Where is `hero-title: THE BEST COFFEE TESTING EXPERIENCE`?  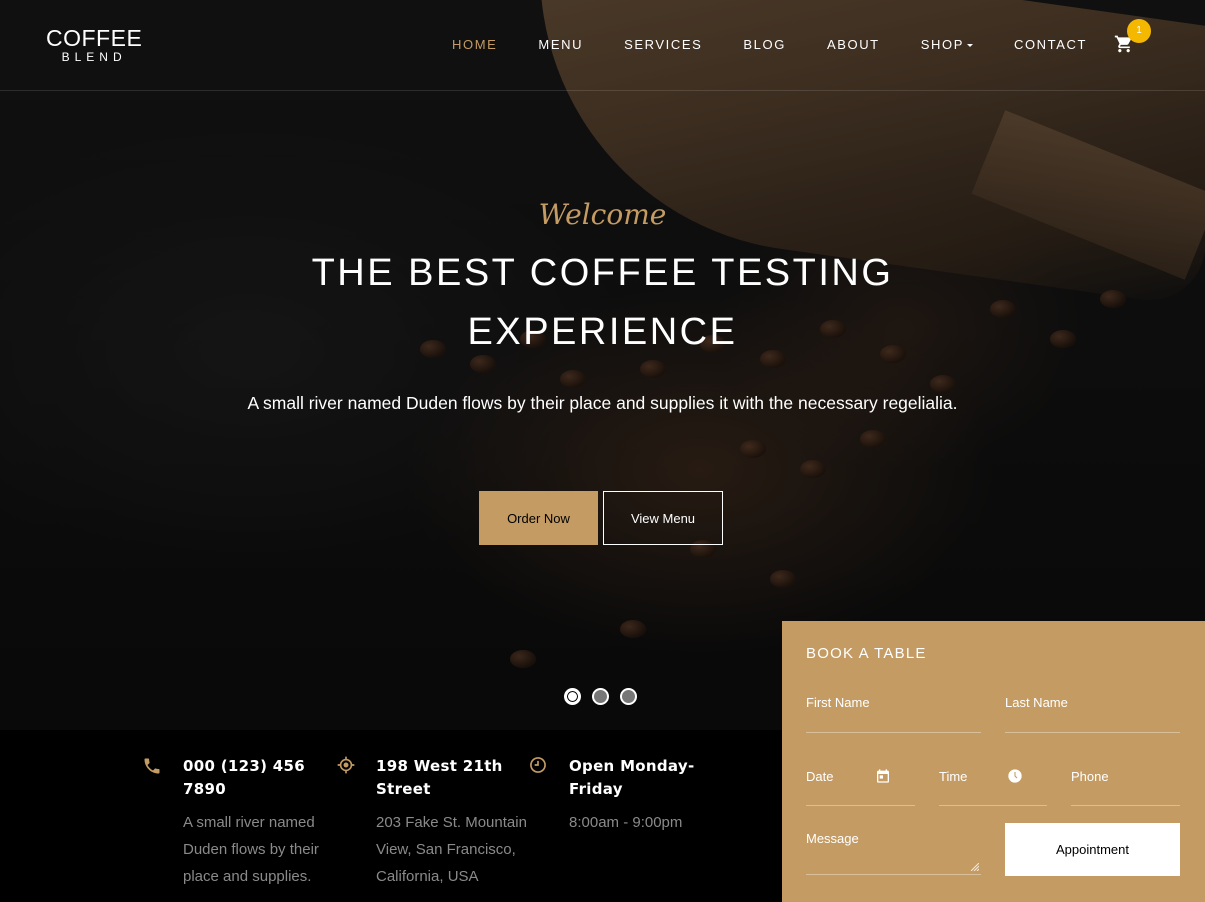
hero-title: THE BEST COFFEE TESTING EXPERIENCE is located at coordinates (602, 302).